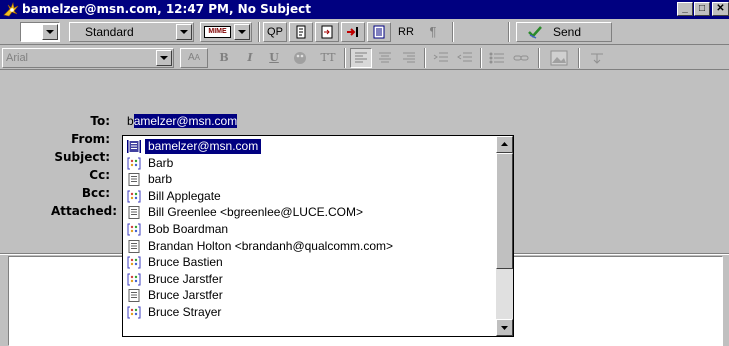 The image size is (729, 346). I want to click on indent-icon, so click(440, 57).